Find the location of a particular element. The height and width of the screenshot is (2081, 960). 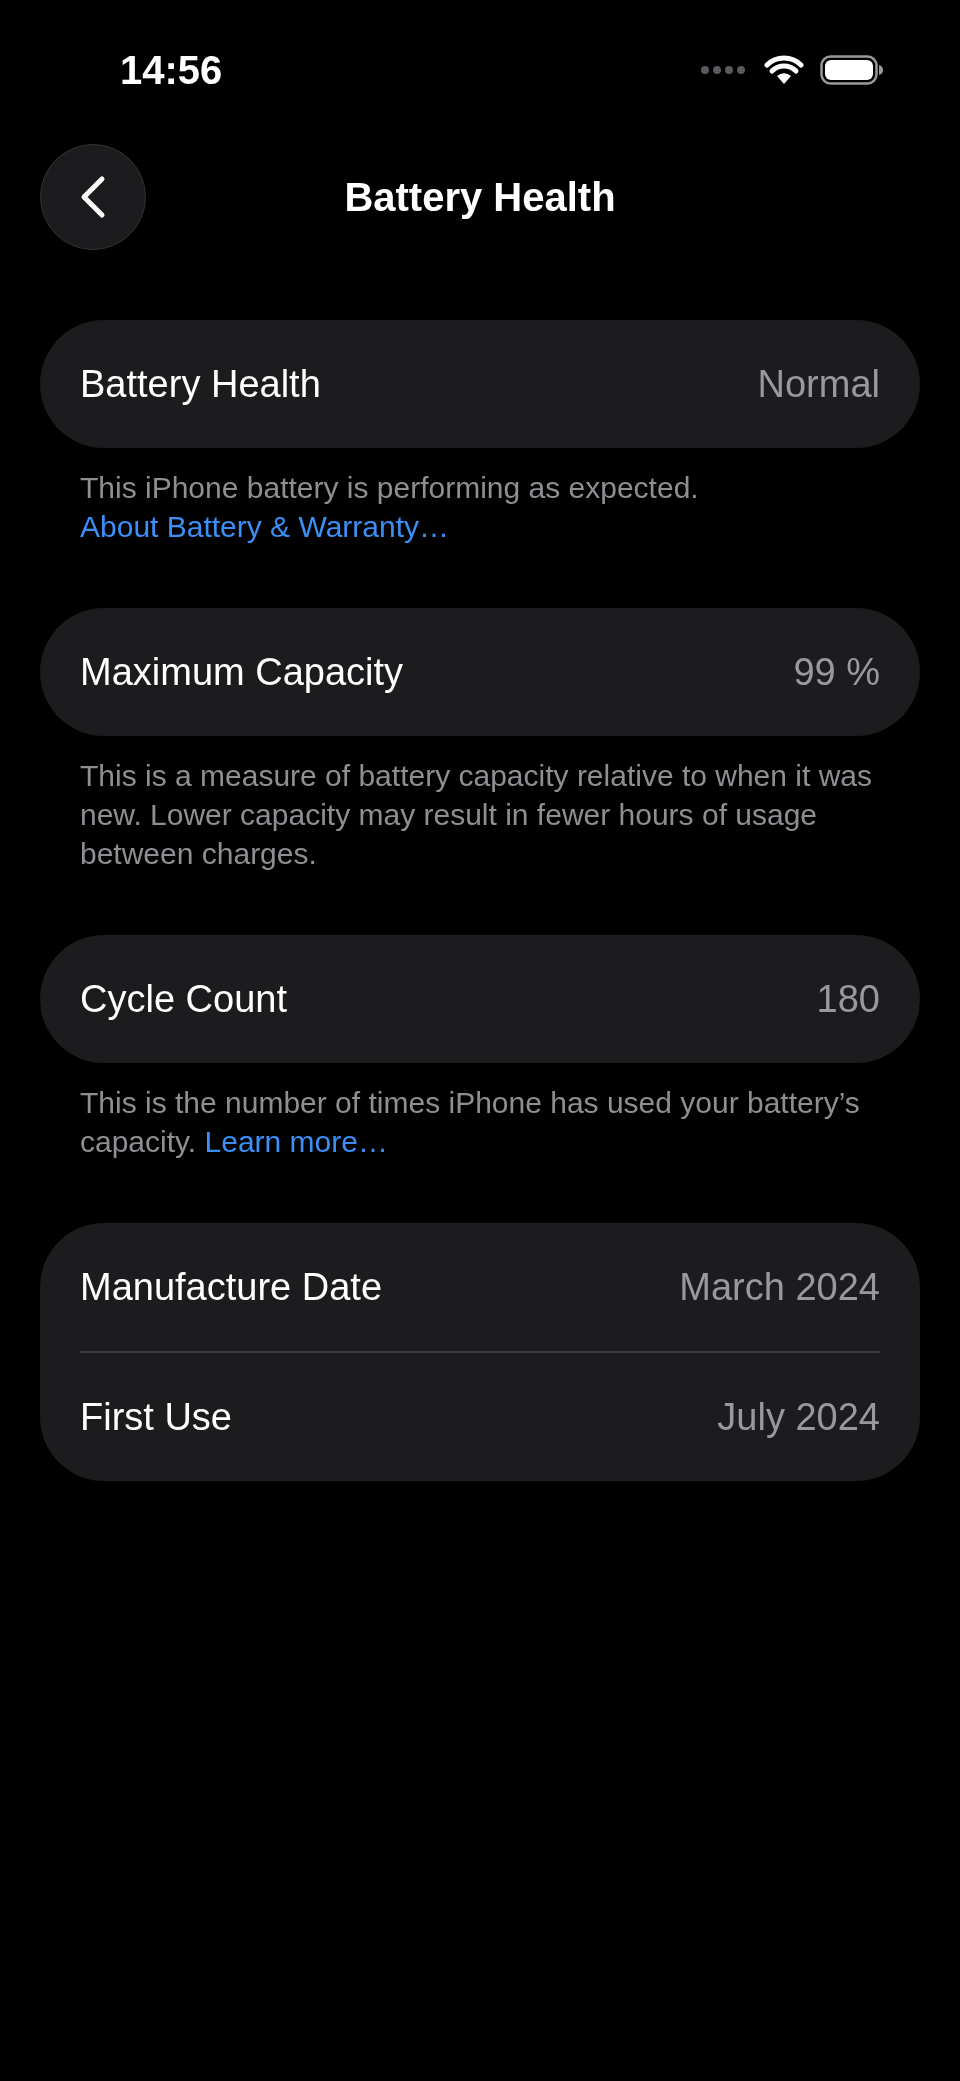

row-label: Manufacture Date is located at coordinates (231, 1287).